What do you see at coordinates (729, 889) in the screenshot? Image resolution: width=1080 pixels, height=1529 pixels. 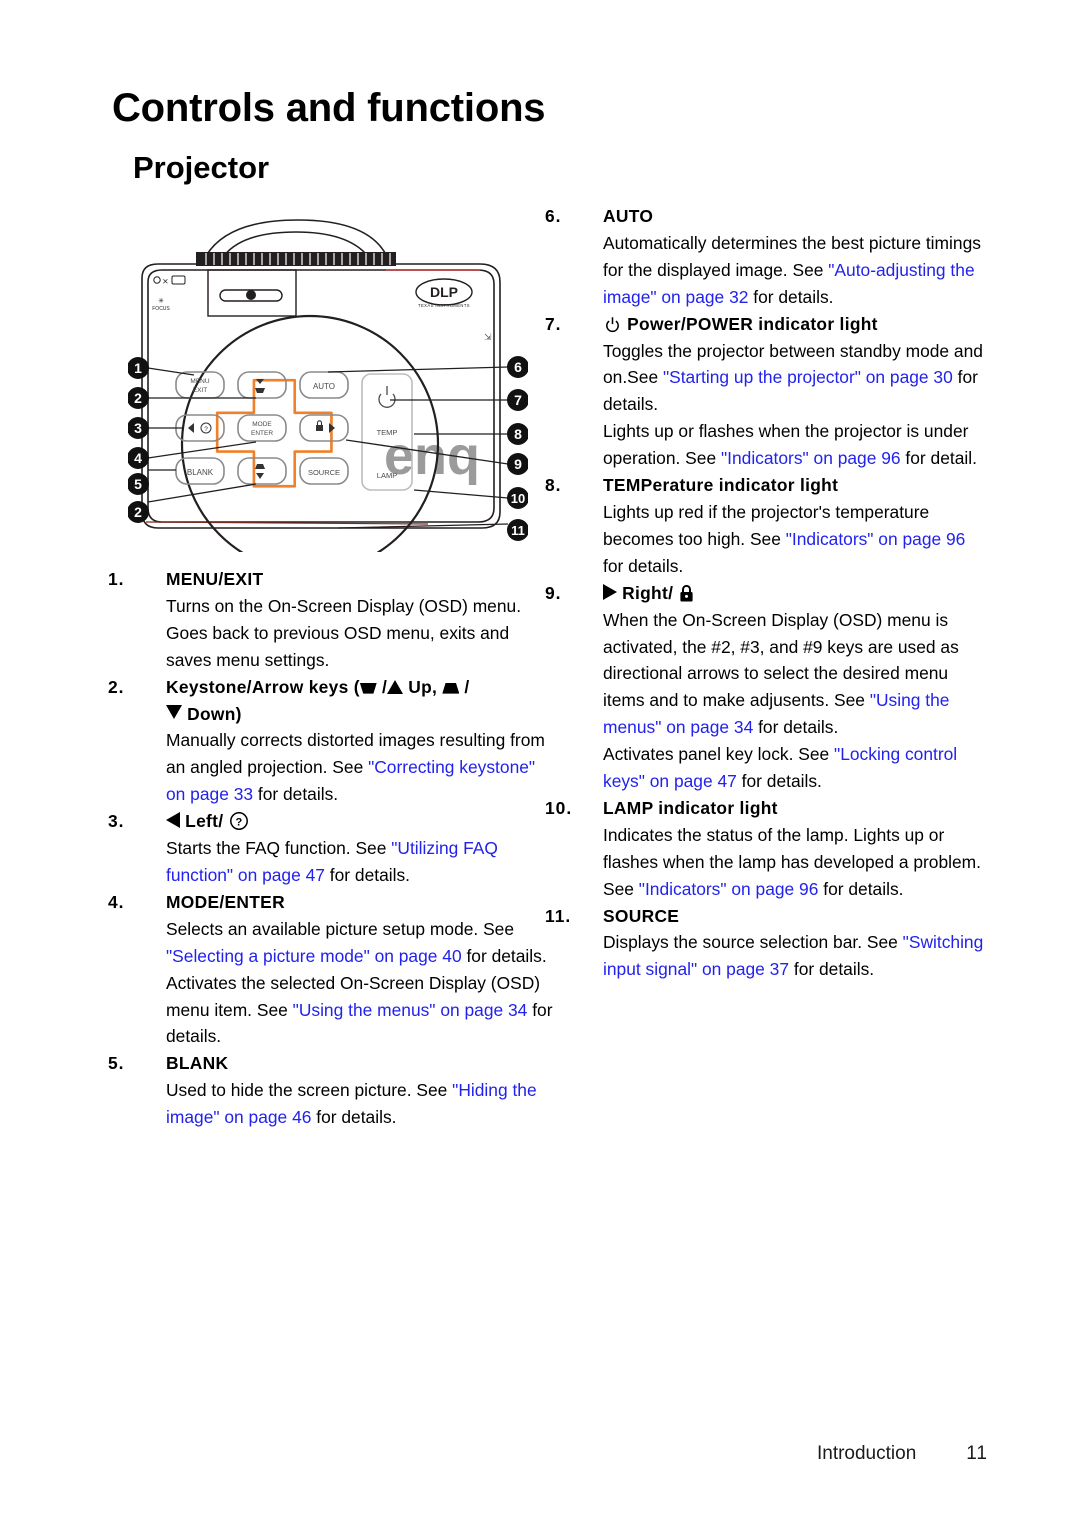 I see `link-indicators-96-c: "Indicators" on page 96` at bounding box center [729, 889].